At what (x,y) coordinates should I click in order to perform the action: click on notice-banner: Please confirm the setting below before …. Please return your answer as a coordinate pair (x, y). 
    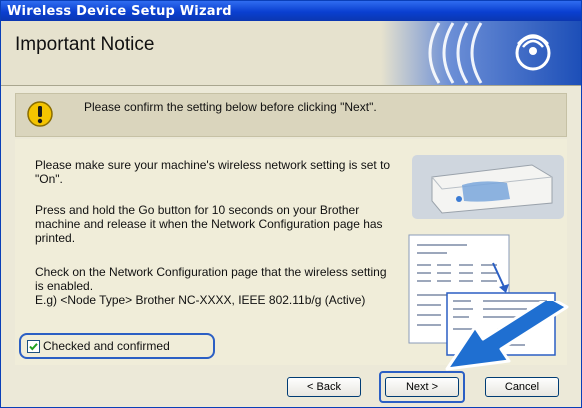
    Looking at the image, I should click on (291, 115).